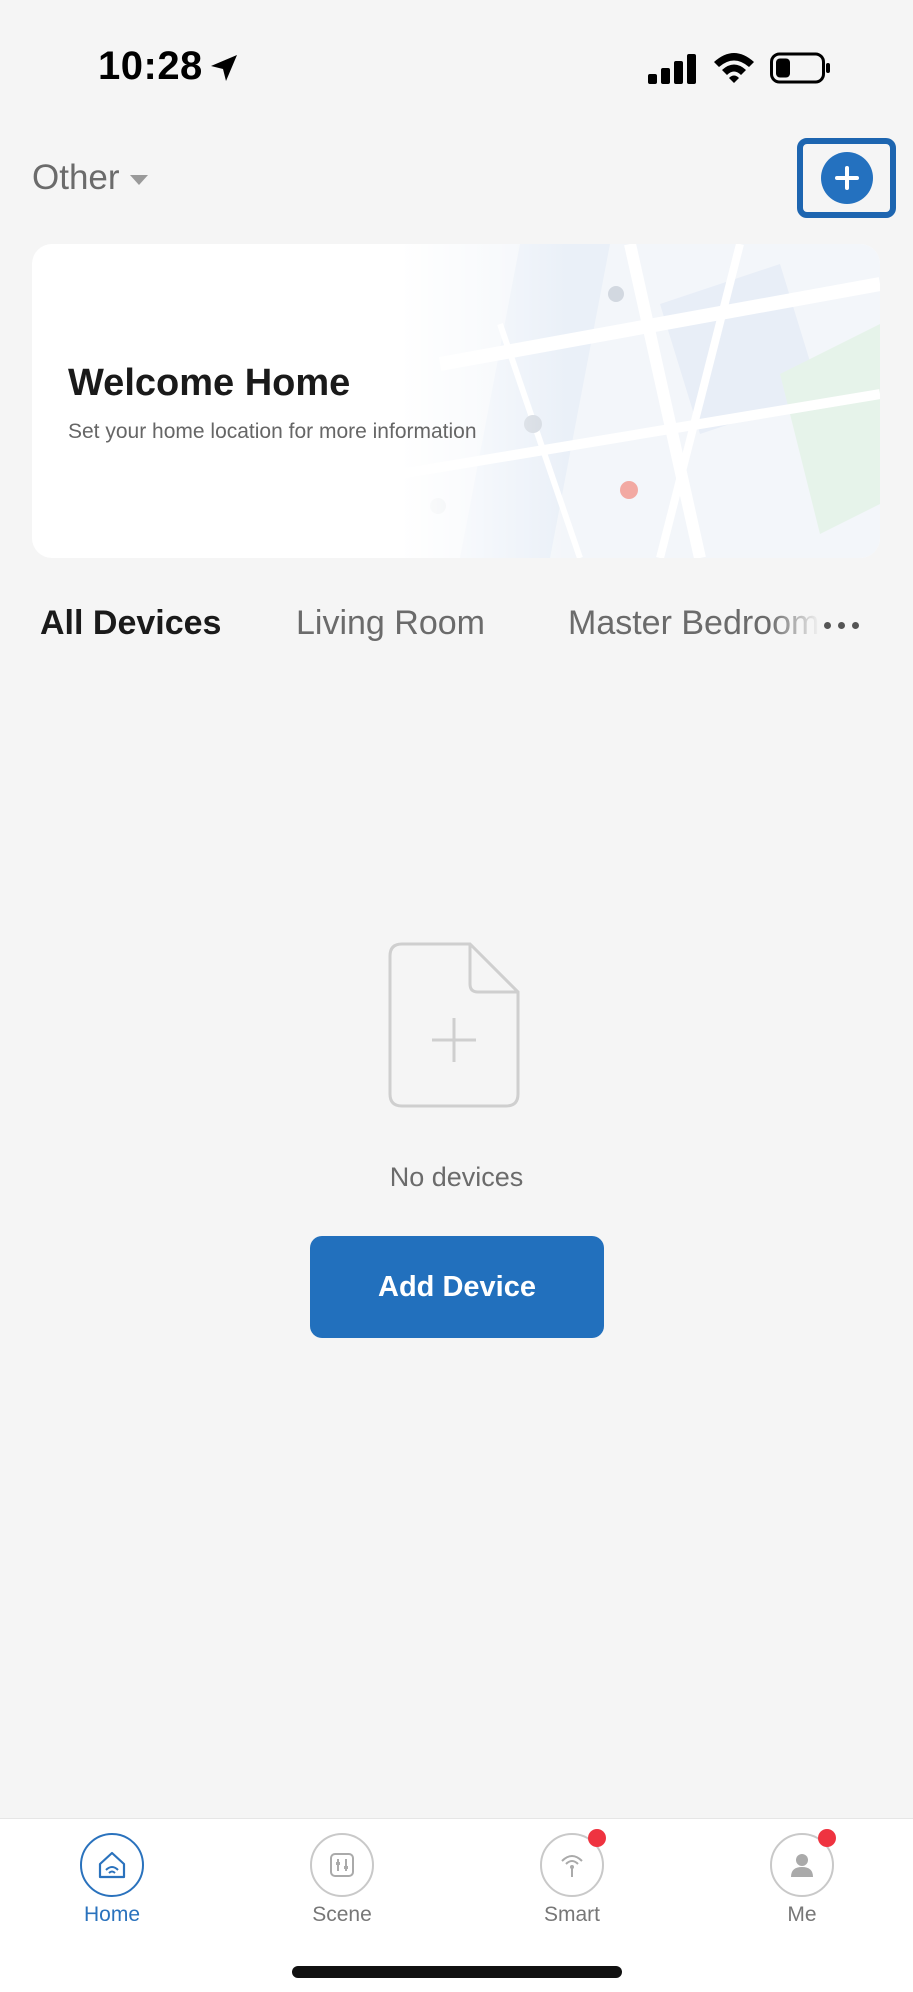  I want to click on signal-icon, so click(672, 69).